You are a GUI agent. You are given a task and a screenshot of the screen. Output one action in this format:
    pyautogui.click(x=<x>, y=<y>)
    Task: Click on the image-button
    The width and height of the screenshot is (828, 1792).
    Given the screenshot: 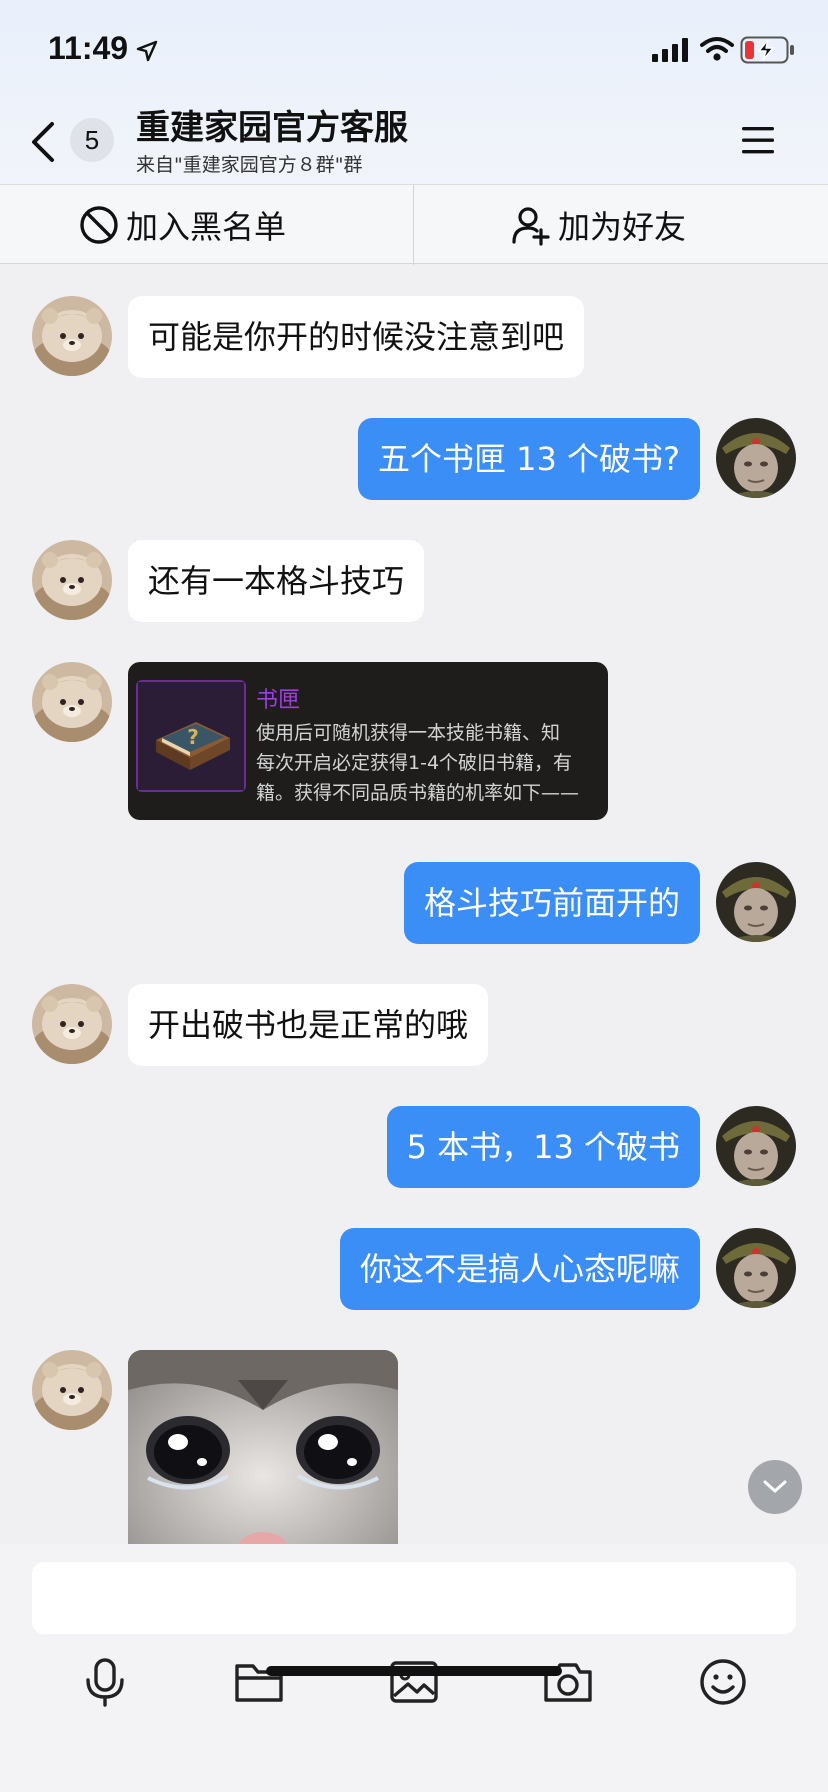 What is the action you would take?
    pyautogui.click(x=414, y=1682)
    